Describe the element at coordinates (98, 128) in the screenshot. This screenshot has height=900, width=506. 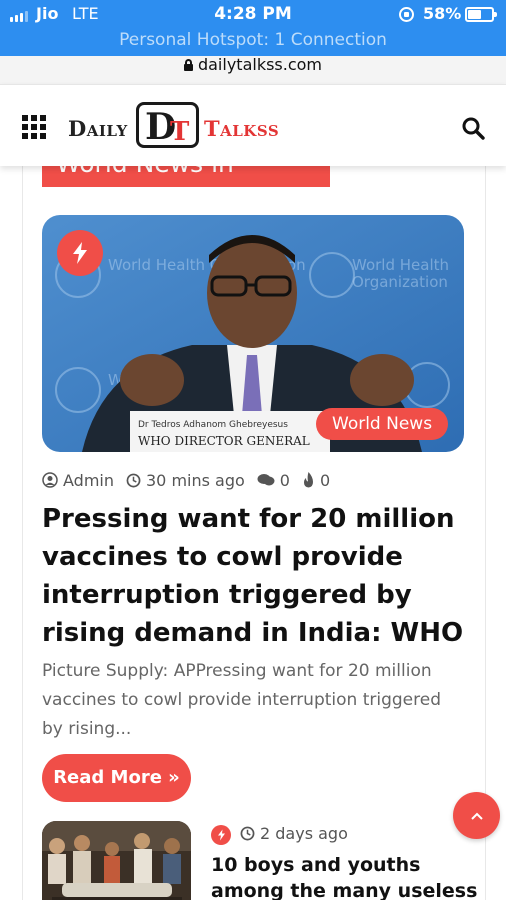
I see `logo-word-daily: Daily` at that location.